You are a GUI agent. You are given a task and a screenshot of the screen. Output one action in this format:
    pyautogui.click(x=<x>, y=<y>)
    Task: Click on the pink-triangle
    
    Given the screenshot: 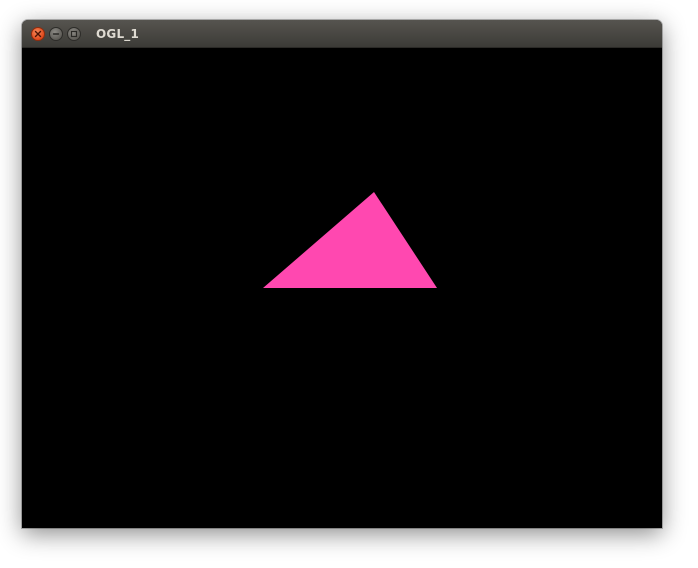 What is the action you would take?
    pyautogui.click(x=350, y=240)
    